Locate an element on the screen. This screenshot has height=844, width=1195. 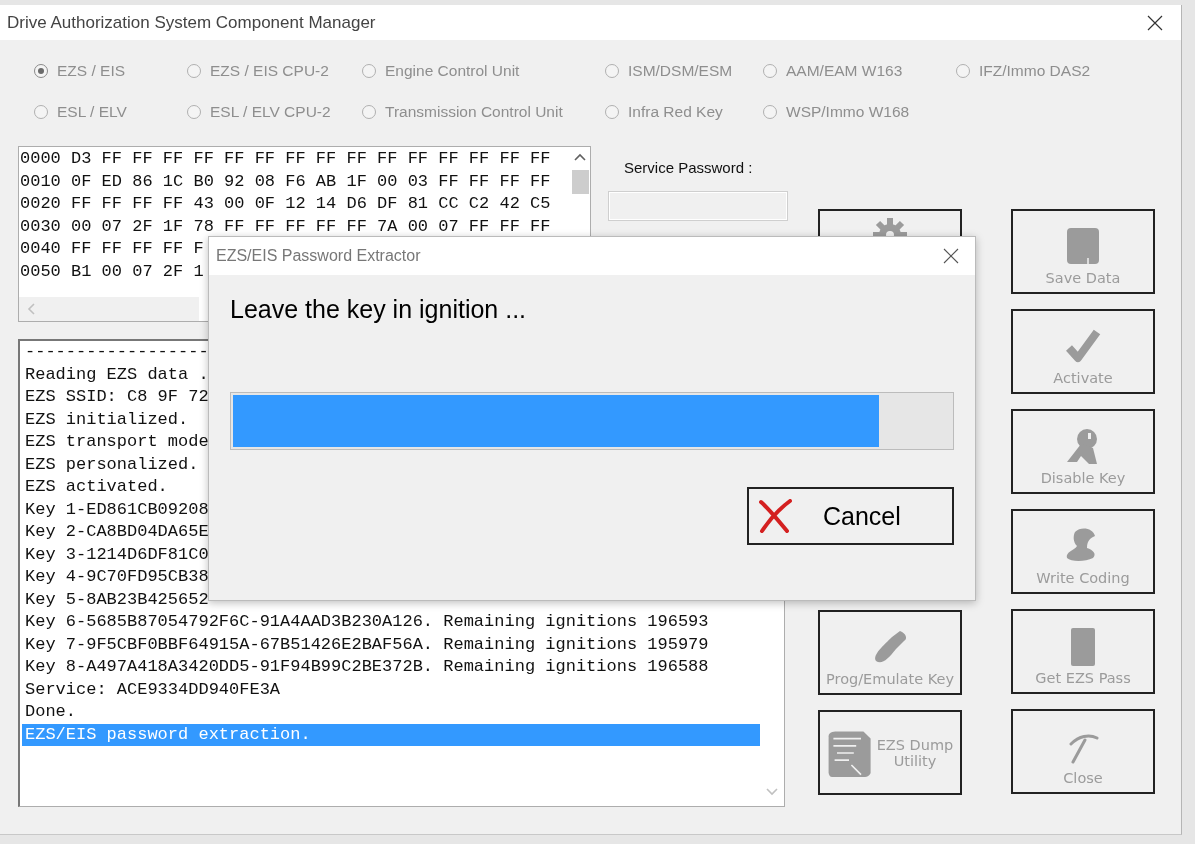
log-line: Key 2-CA8BD04DA65E is located at coordinates (115, 532).